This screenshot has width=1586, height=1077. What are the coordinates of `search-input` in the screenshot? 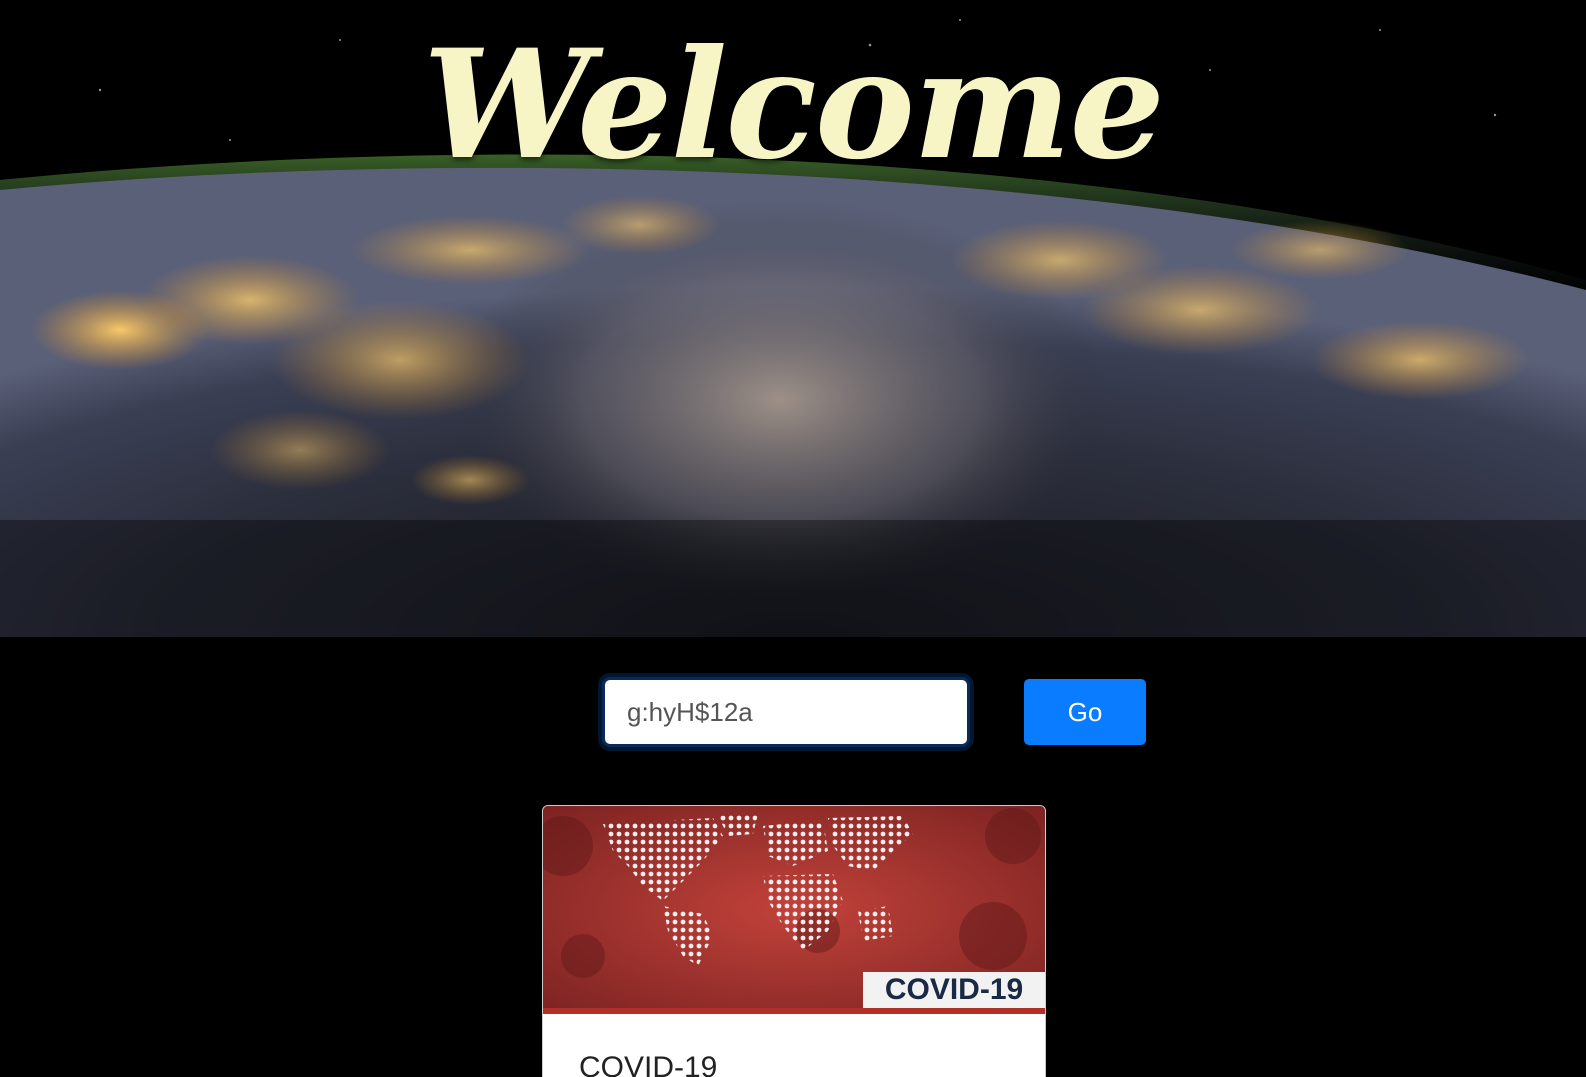 It's located at (786, 712).